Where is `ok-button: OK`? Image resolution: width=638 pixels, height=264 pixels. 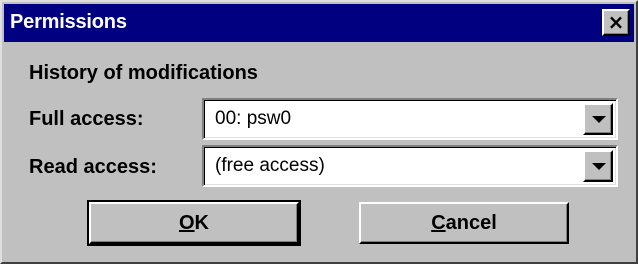 ok-button: OK is located at coordinates (194, 223).